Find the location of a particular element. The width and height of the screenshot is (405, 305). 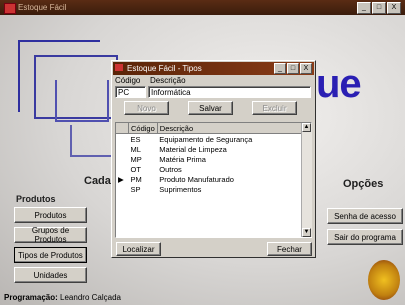

column-header-description: Descrição is located at coordinates (230, 128).